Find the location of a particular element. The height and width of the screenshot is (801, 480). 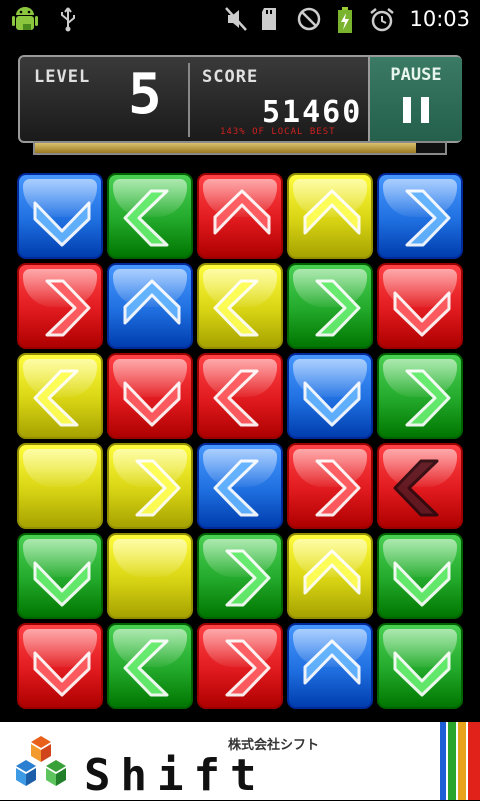

status-bar: 10:03 is located at coordinates (240, 19).